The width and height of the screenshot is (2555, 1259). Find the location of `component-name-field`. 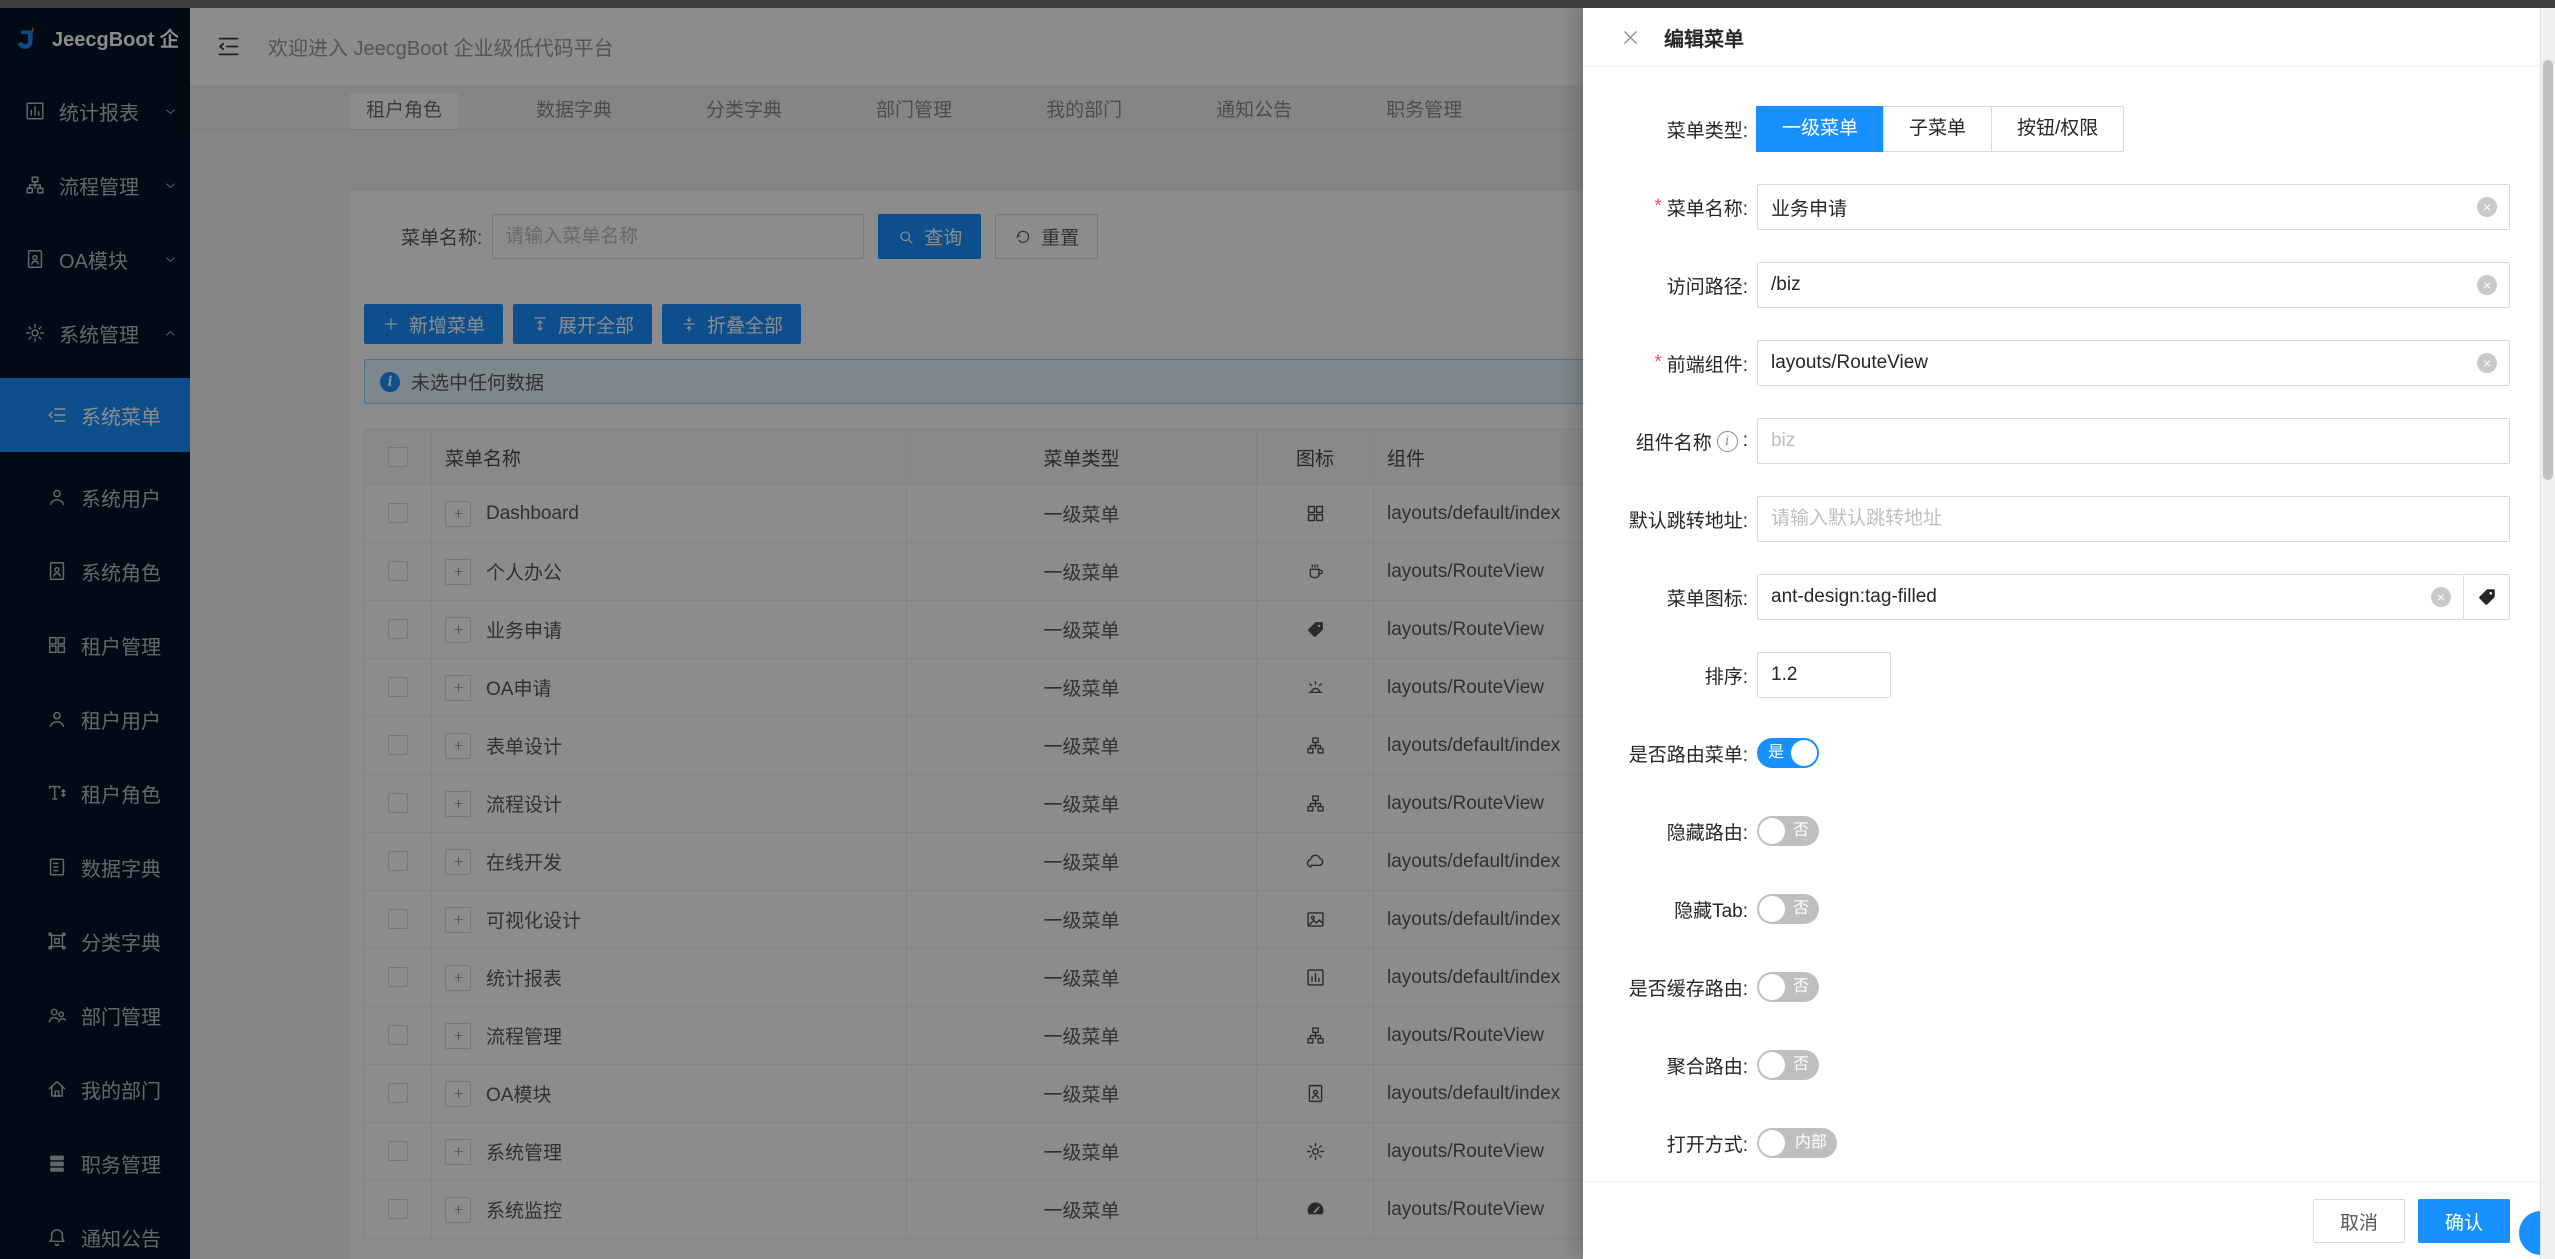

component-name-field is located at coordinates (2133, 441).